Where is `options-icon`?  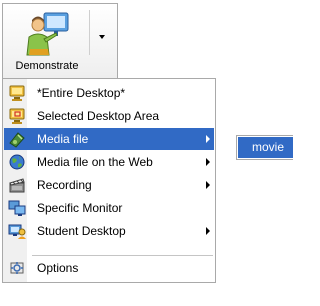
options-icon is located at coordinates (17, 268).